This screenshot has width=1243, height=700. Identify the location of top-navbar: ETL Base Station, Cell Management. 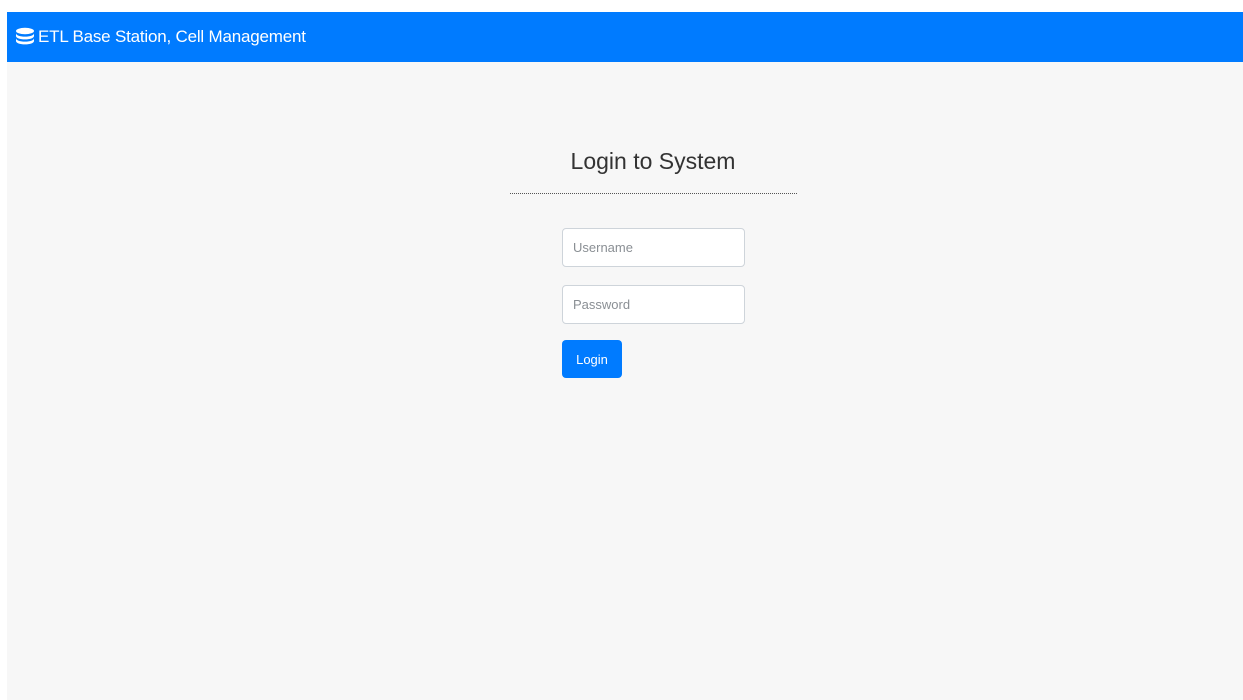
(625, 37).